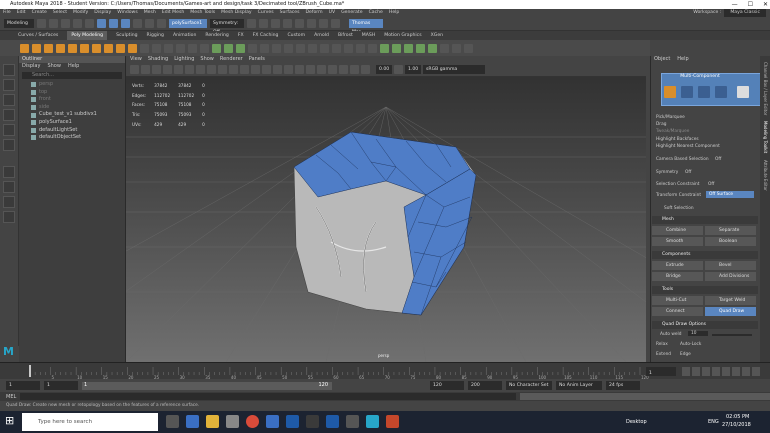 This screenshot has height=433, width=770. What do you see at coordinates (23, 385) in the screenshot?
I see `start-time-field: 1` at bounding box center [23, 385].